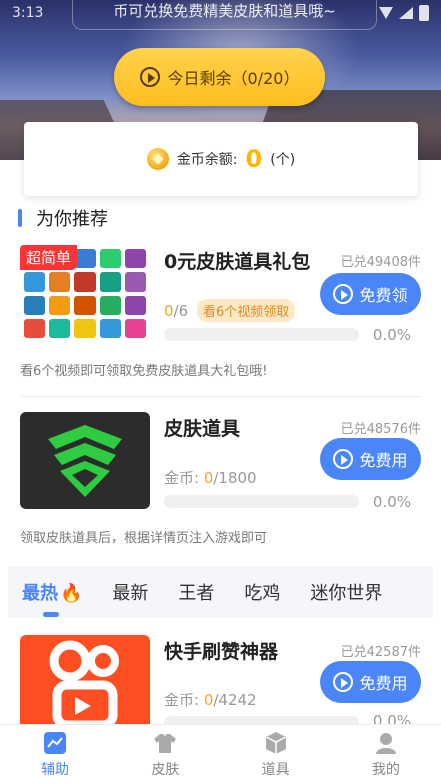 This screenshot has width=441, height=784. Describe the element at coordinates (202, 429) in the screenshot. I see `item-title: 皮肤道具` at that location.